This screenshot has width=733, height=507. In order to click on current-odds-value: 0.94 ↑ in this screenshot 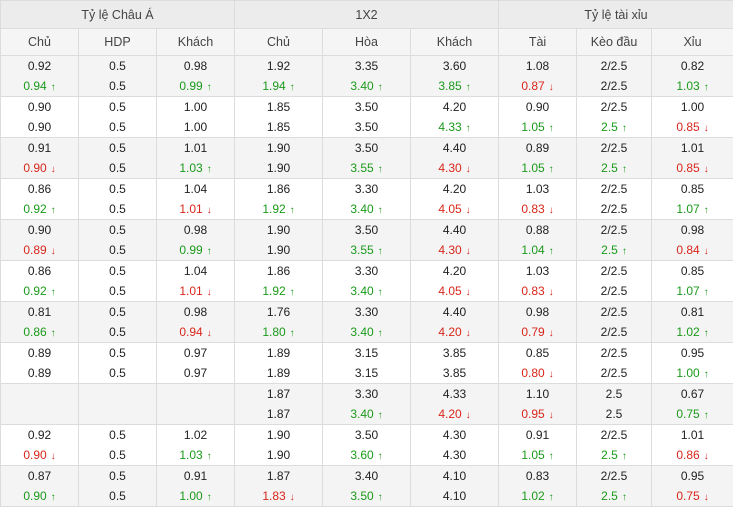, I will do `click(39, 86)`.